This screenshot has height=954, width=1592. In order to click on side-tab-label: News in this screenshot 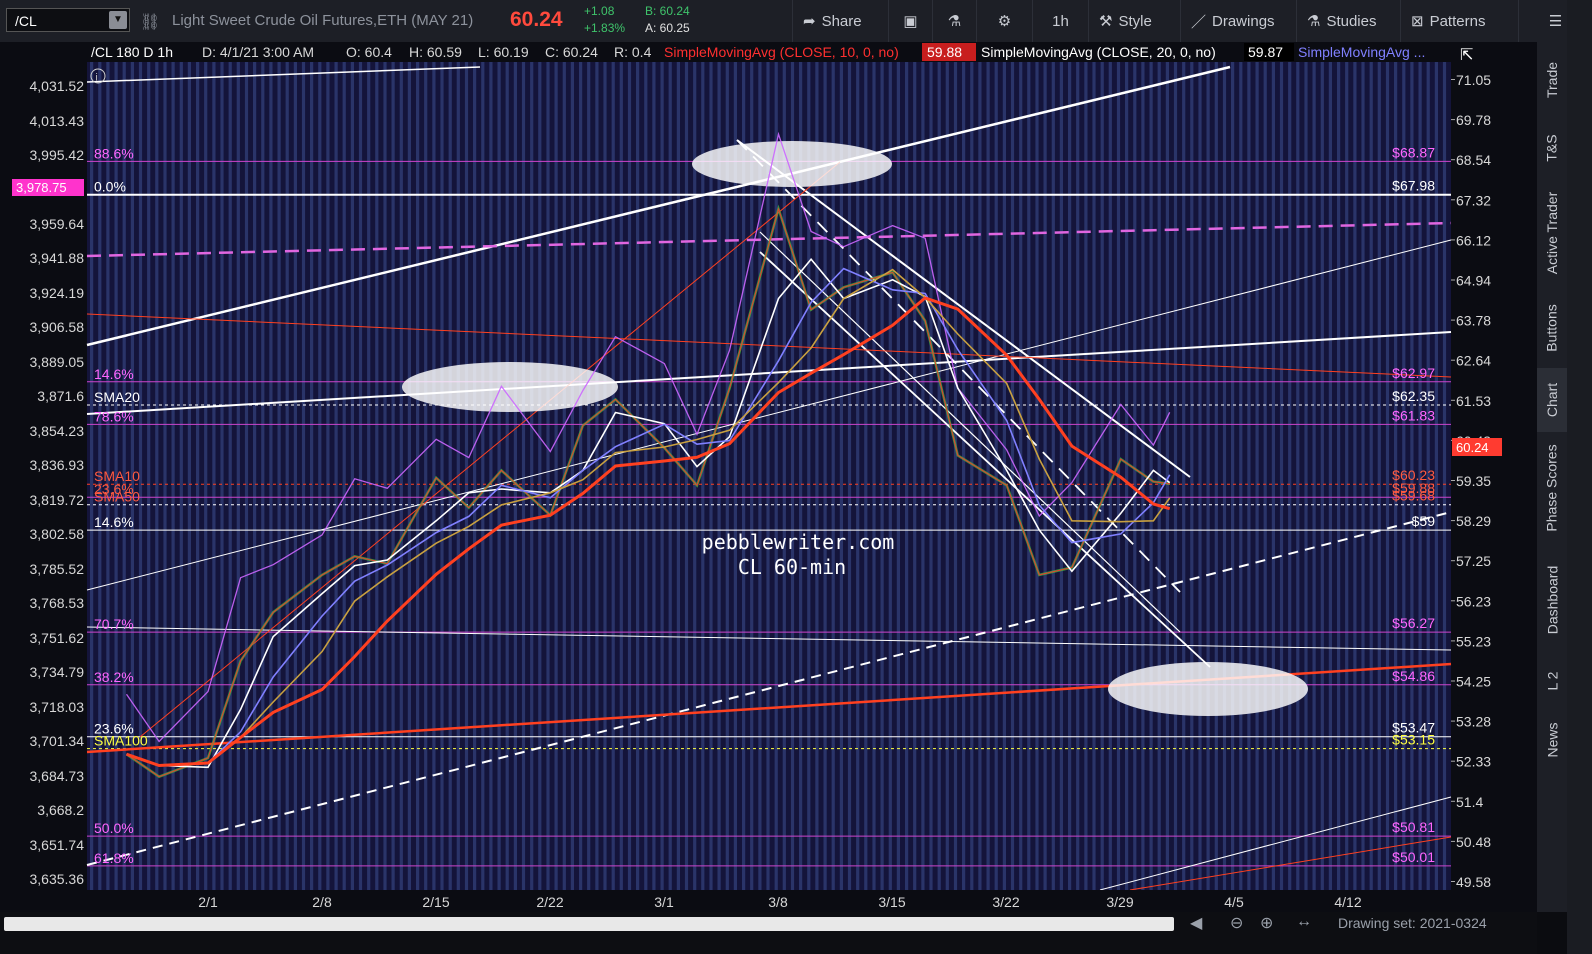, I will do `click(1552, 740)`.